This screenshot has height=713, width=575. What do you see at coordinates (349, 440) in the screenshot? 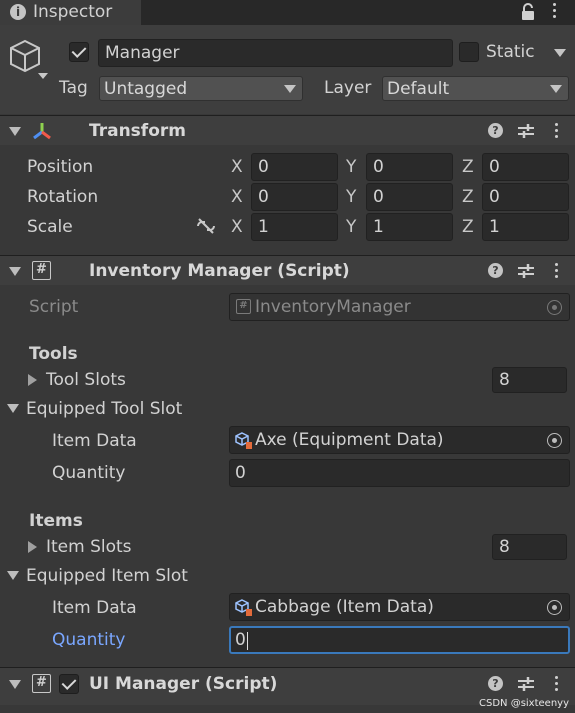
I see `tool-item-data-value: Axe (Equipment Data)` at bounding box center [349, 440].